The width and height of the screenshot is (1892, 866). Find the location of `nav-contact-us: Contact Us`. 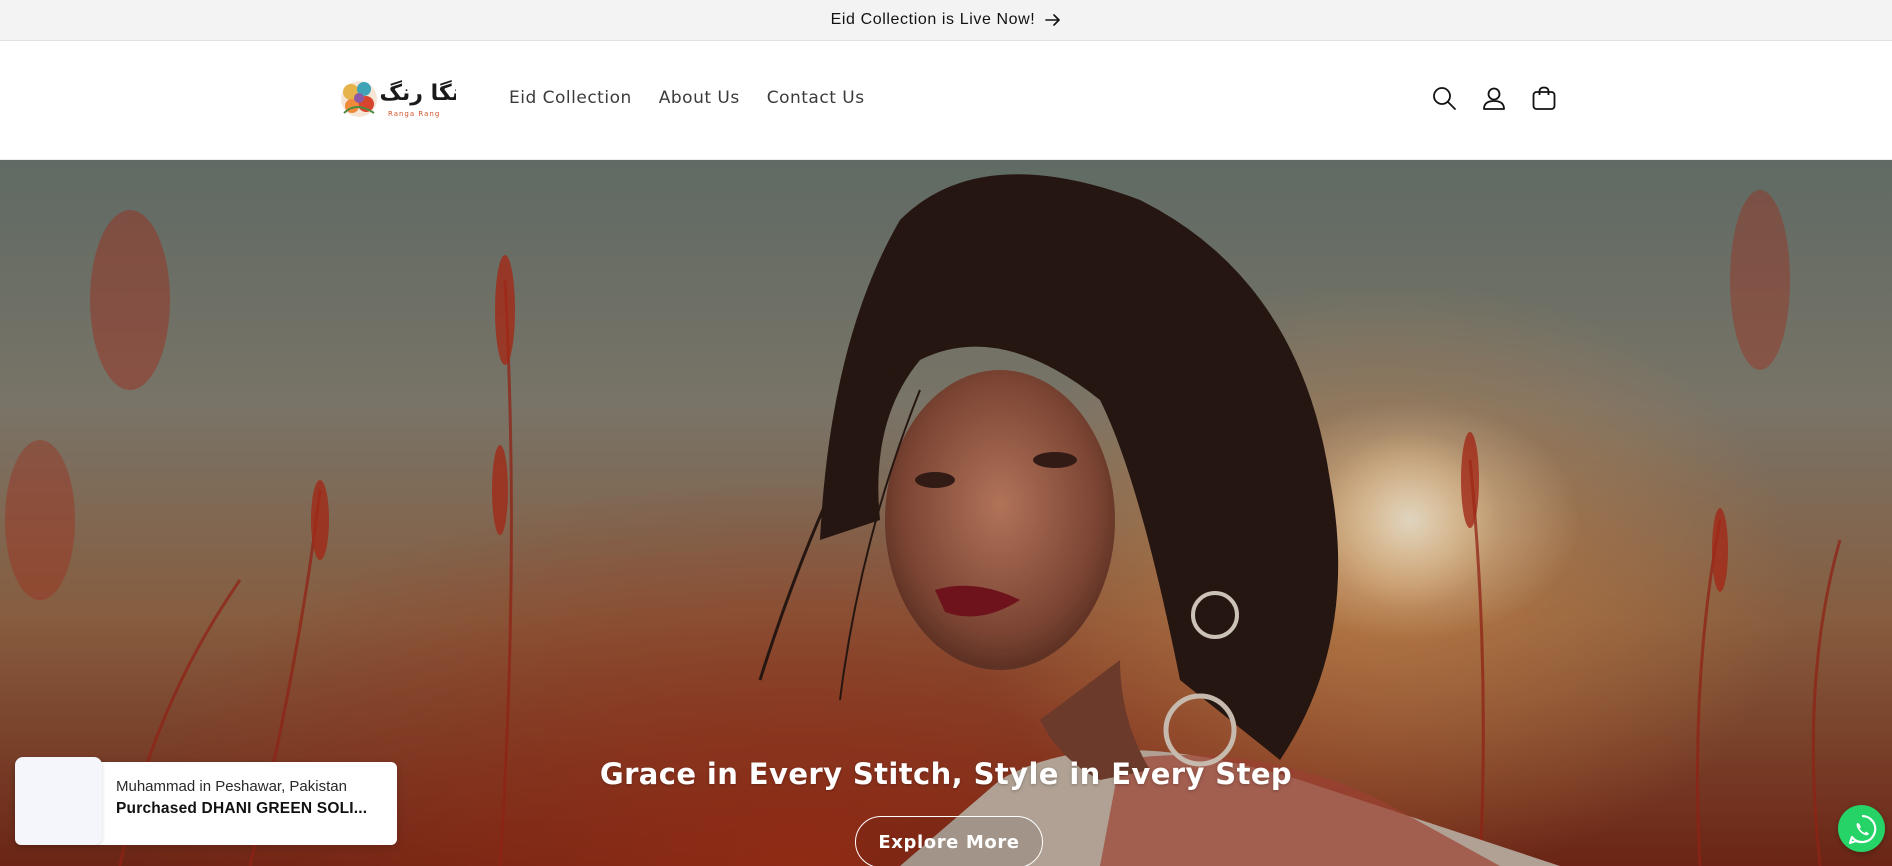

nav-contact-us: Contact Us is located at coordinates (816, 98).